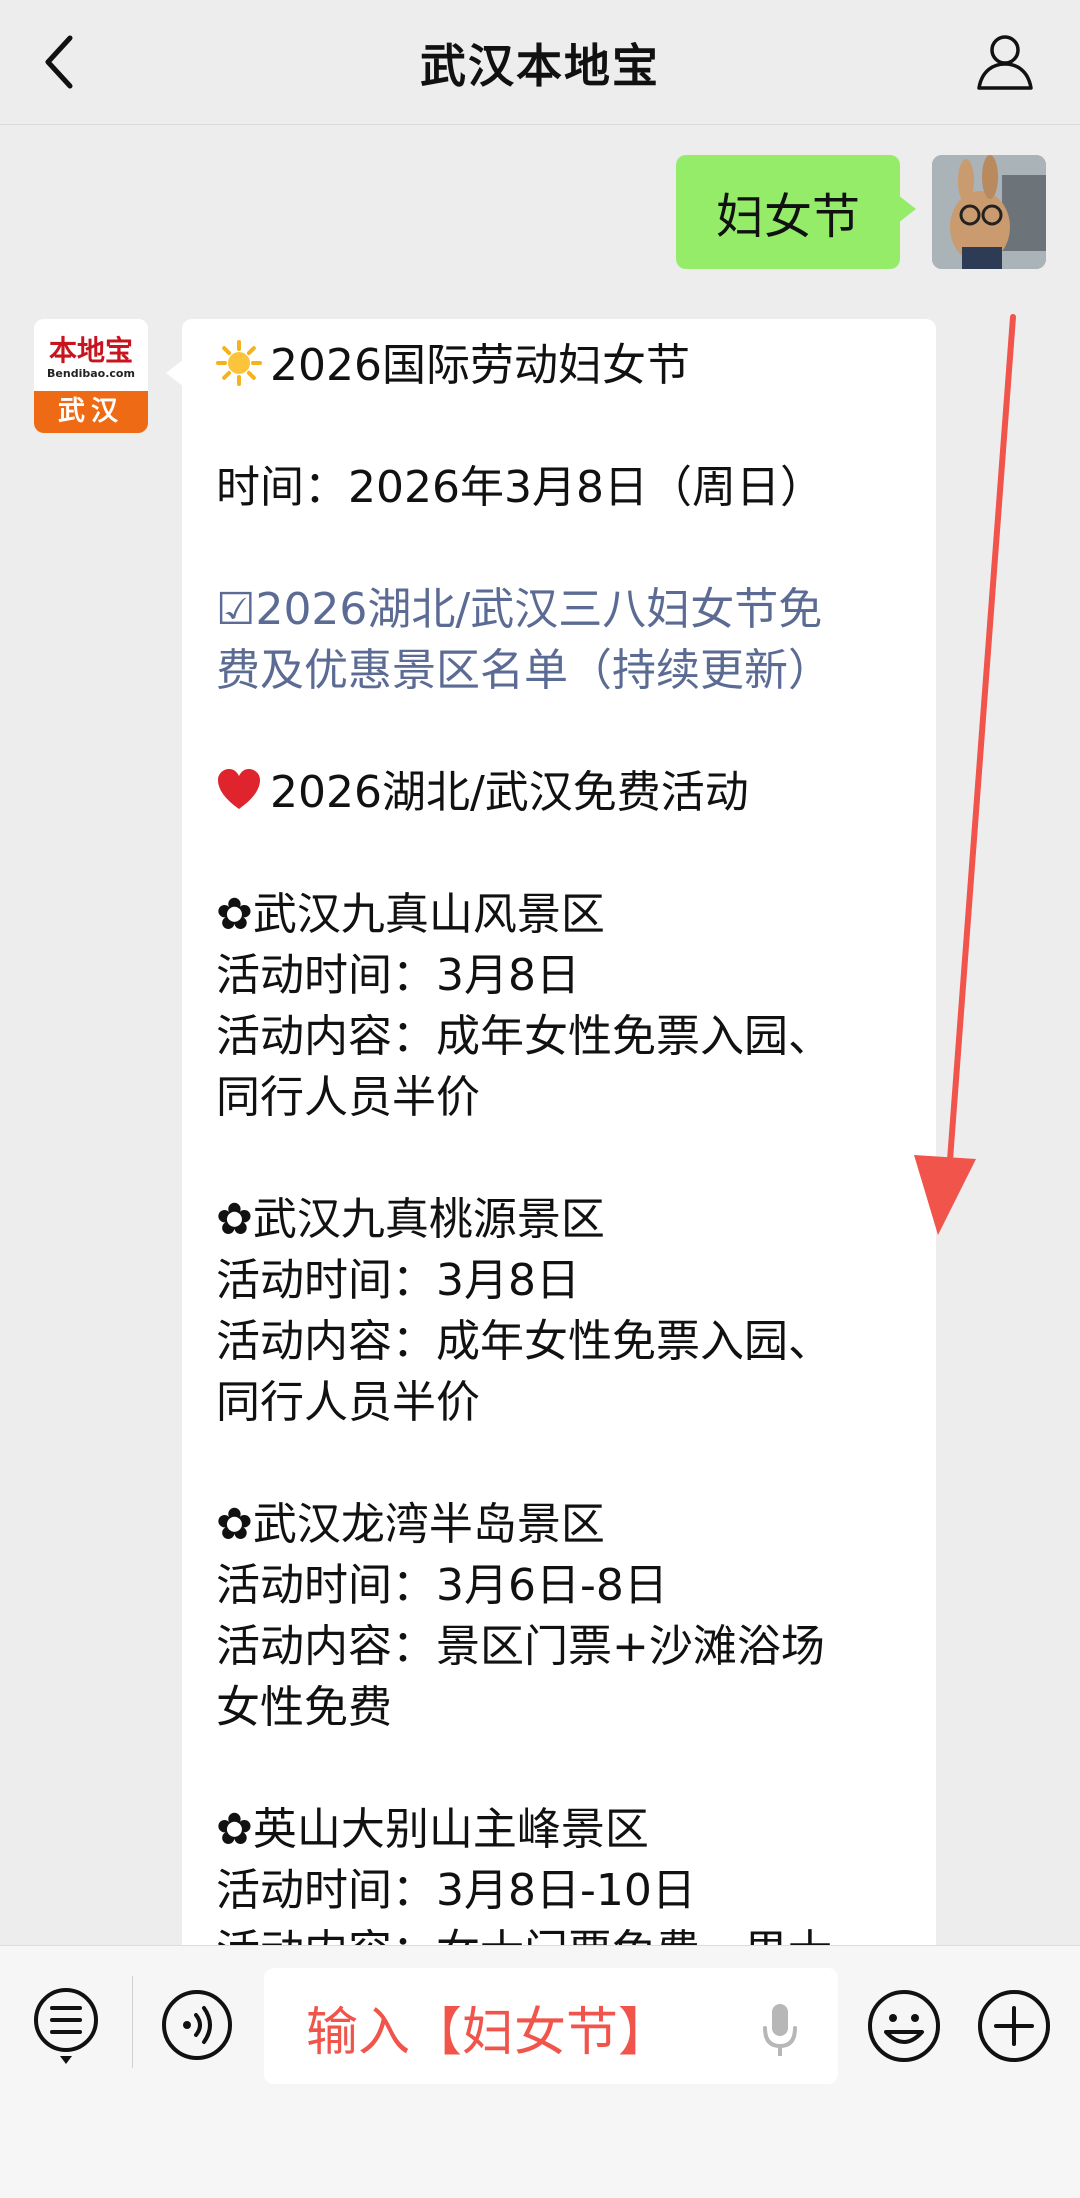 This screenshot has width=1080, height=2198. I want to click on profile-button, so click(1005, 61).